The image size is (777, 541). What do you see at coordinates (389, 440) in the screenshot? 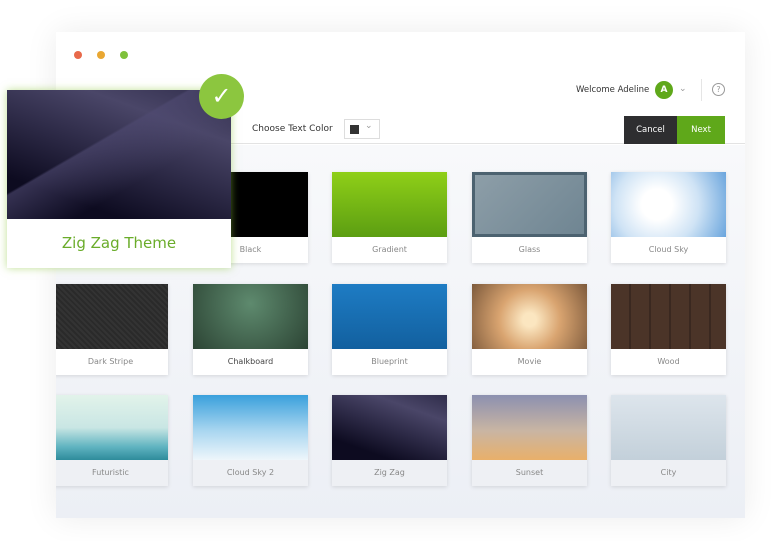
I see `theme-tile-zig-zag: Zig Zag` at bounding box center [389, 440].